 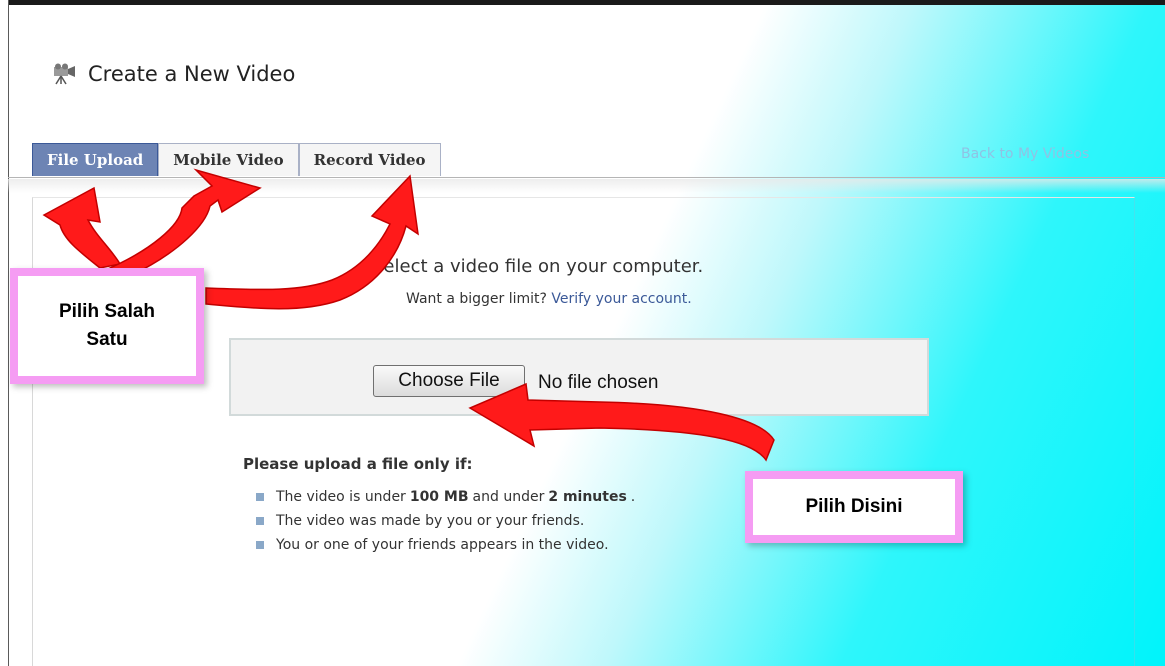 I want to click on limit-note-text: Want a bigger limit?, so click(x=476, y=299).